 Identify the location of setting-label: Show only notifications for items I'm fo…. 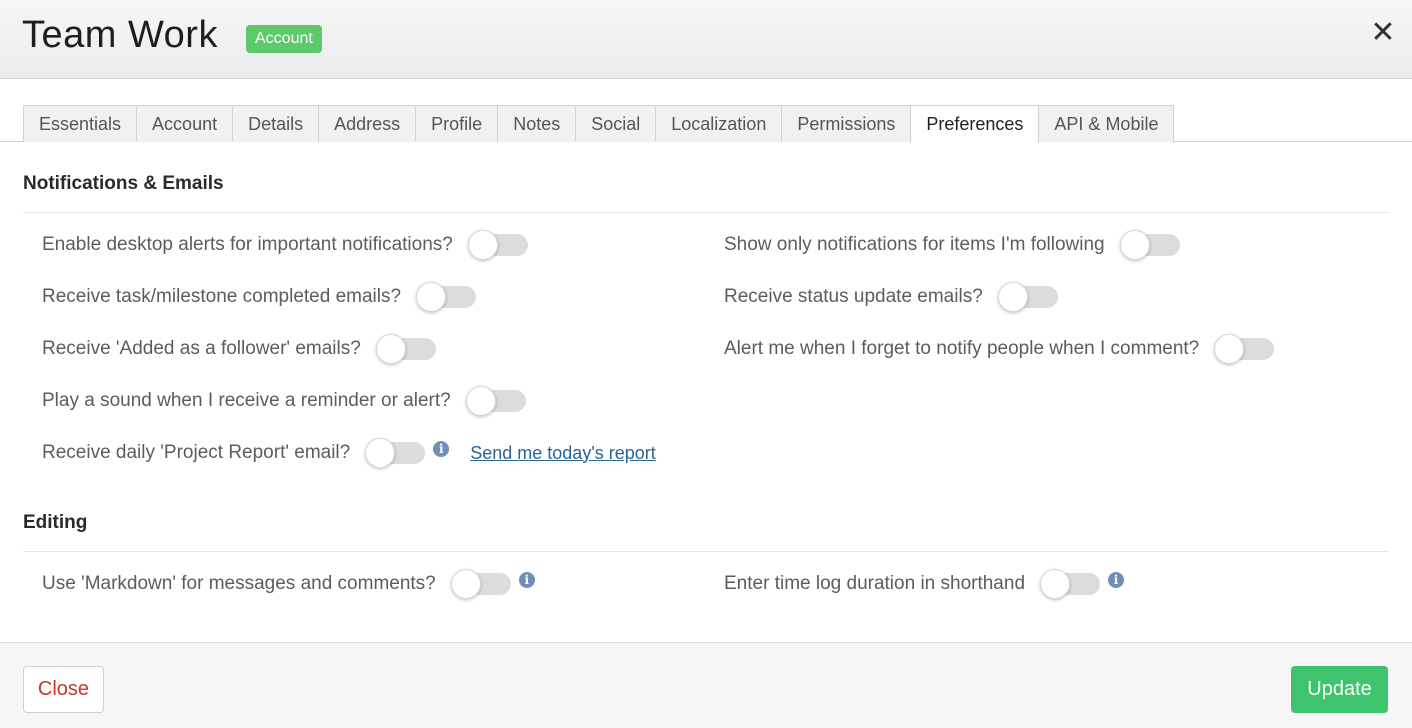
(914, 244).